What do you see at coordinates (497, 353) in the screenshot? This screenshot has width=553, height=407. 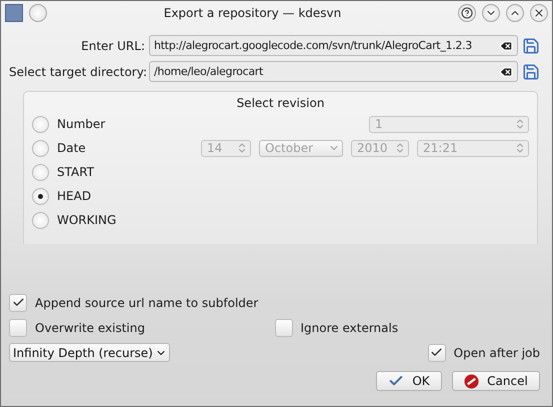 I see `checkbox-label: Open after job` at bounding box center [497, 353].